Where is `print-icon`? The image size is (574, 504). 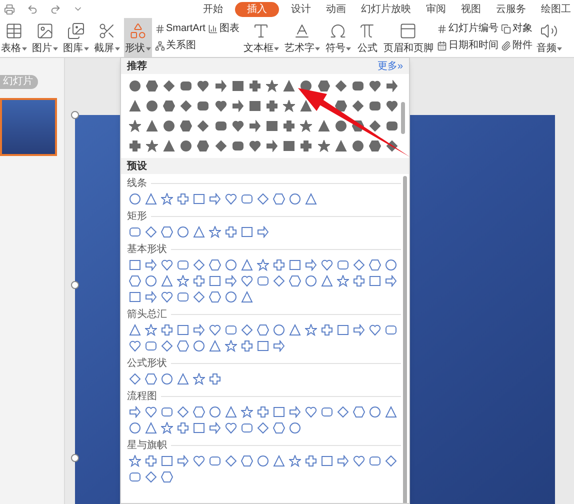
print-icon is located at coordinates (9, 9).